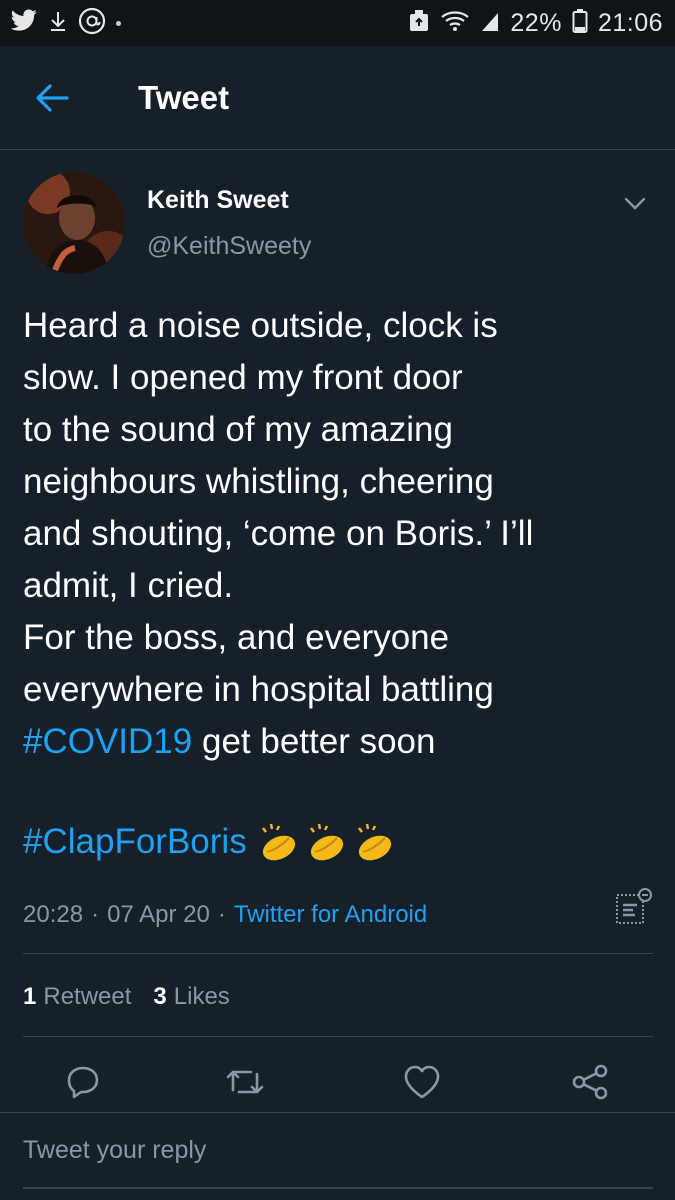 Image resolution: width=675 pixels, height=1200 pixels. What do you see at coordinates (258, 481) in the screenshot?
I see `tweet-text-line: neighbours whistling, cheering` at bounding box center [258, 481].